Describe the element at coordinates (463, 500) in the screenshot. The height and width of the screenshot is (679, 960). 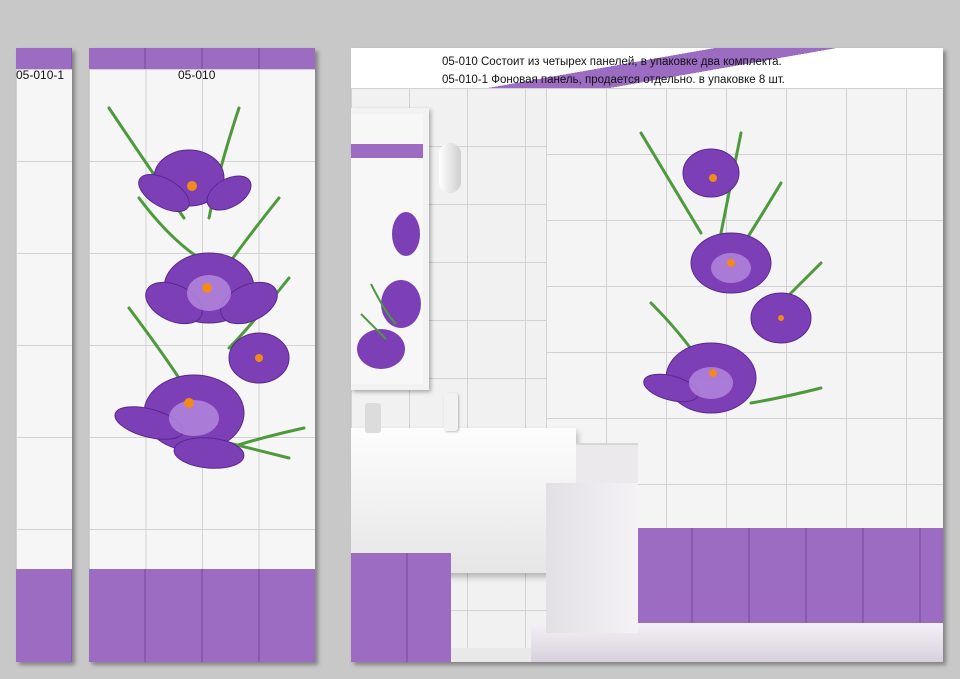
I see `sink` at that location.